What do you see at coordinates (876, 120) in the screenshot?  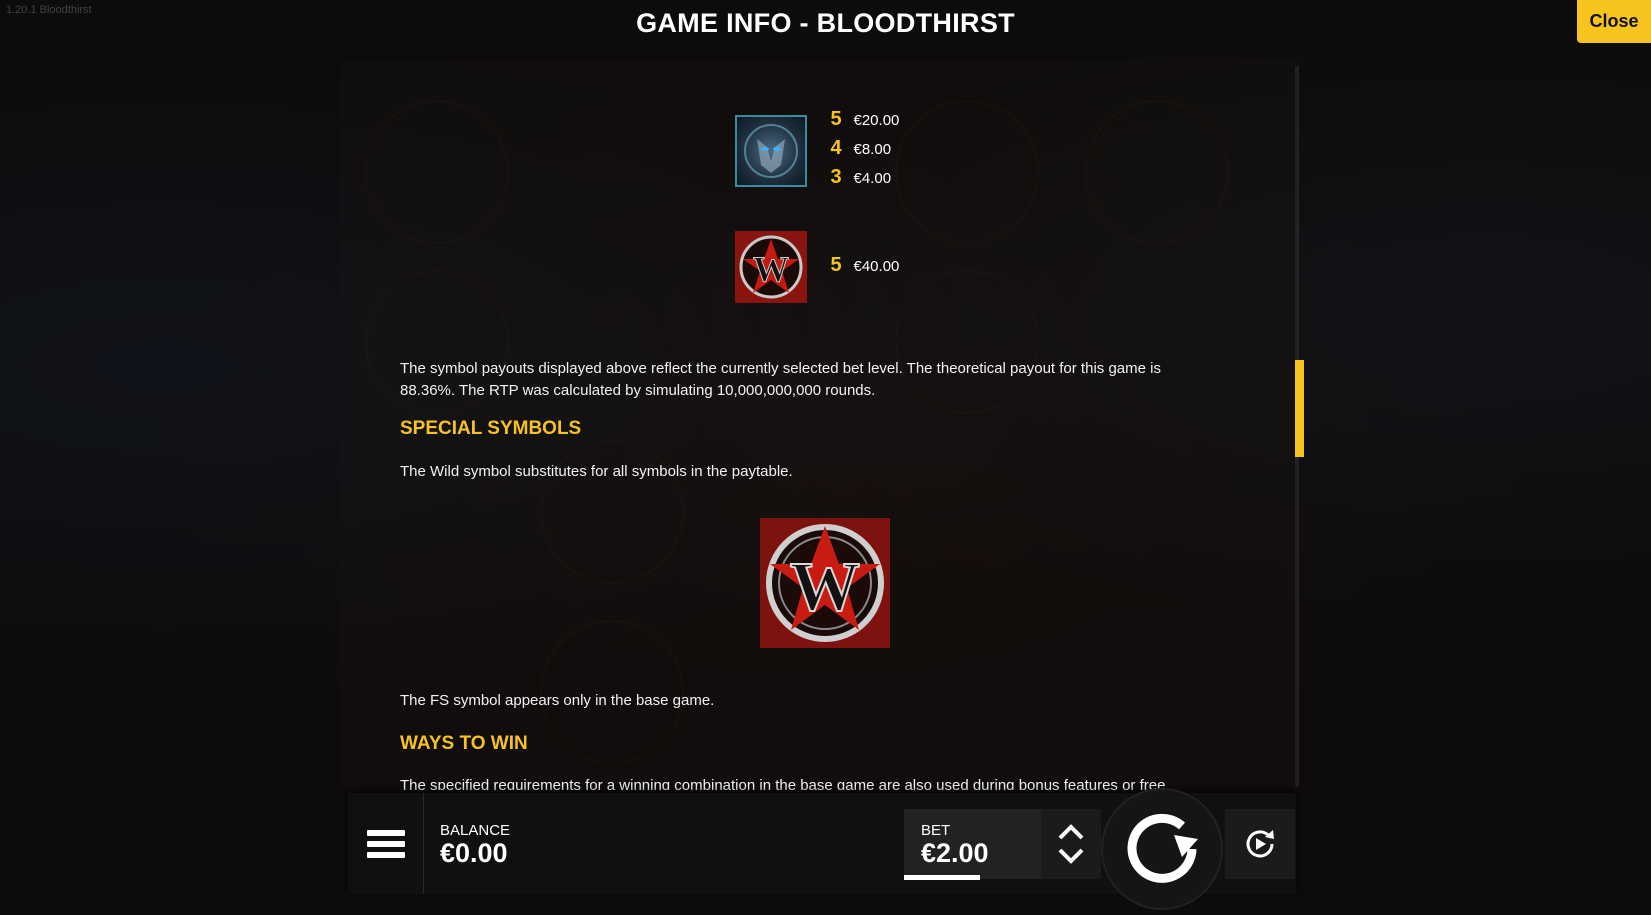 I see `payout-amount: €20.00` at bounding box center [876, 120].